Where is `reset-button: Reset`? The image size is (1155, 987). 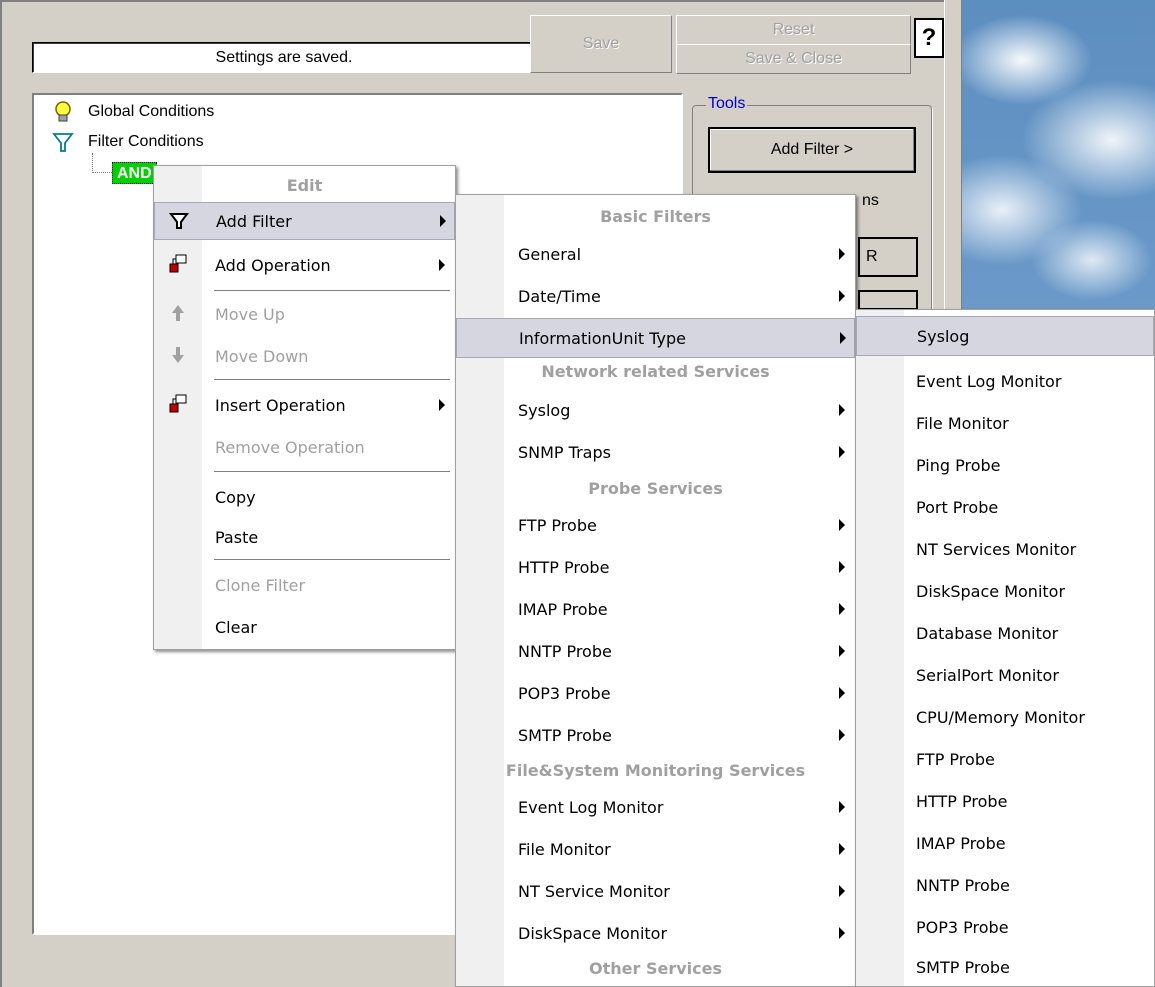
reset-button: Reset is located at coordinates (793, 30).